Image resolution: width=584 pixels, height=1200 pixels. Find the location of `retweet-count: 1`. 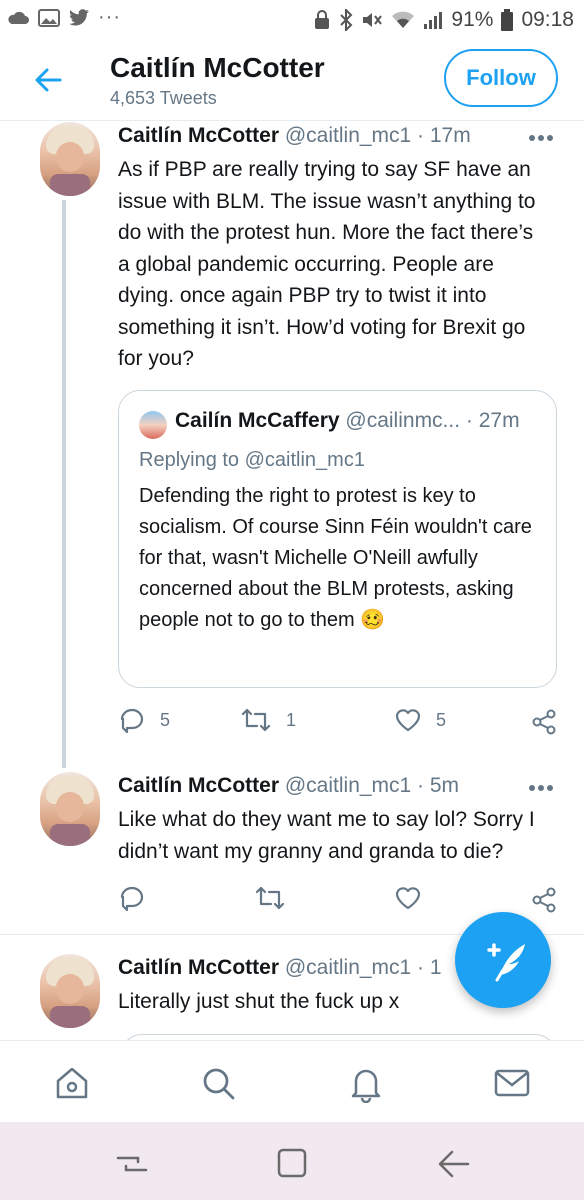

retweet-count: 1 is located at coordinates (291, 719).